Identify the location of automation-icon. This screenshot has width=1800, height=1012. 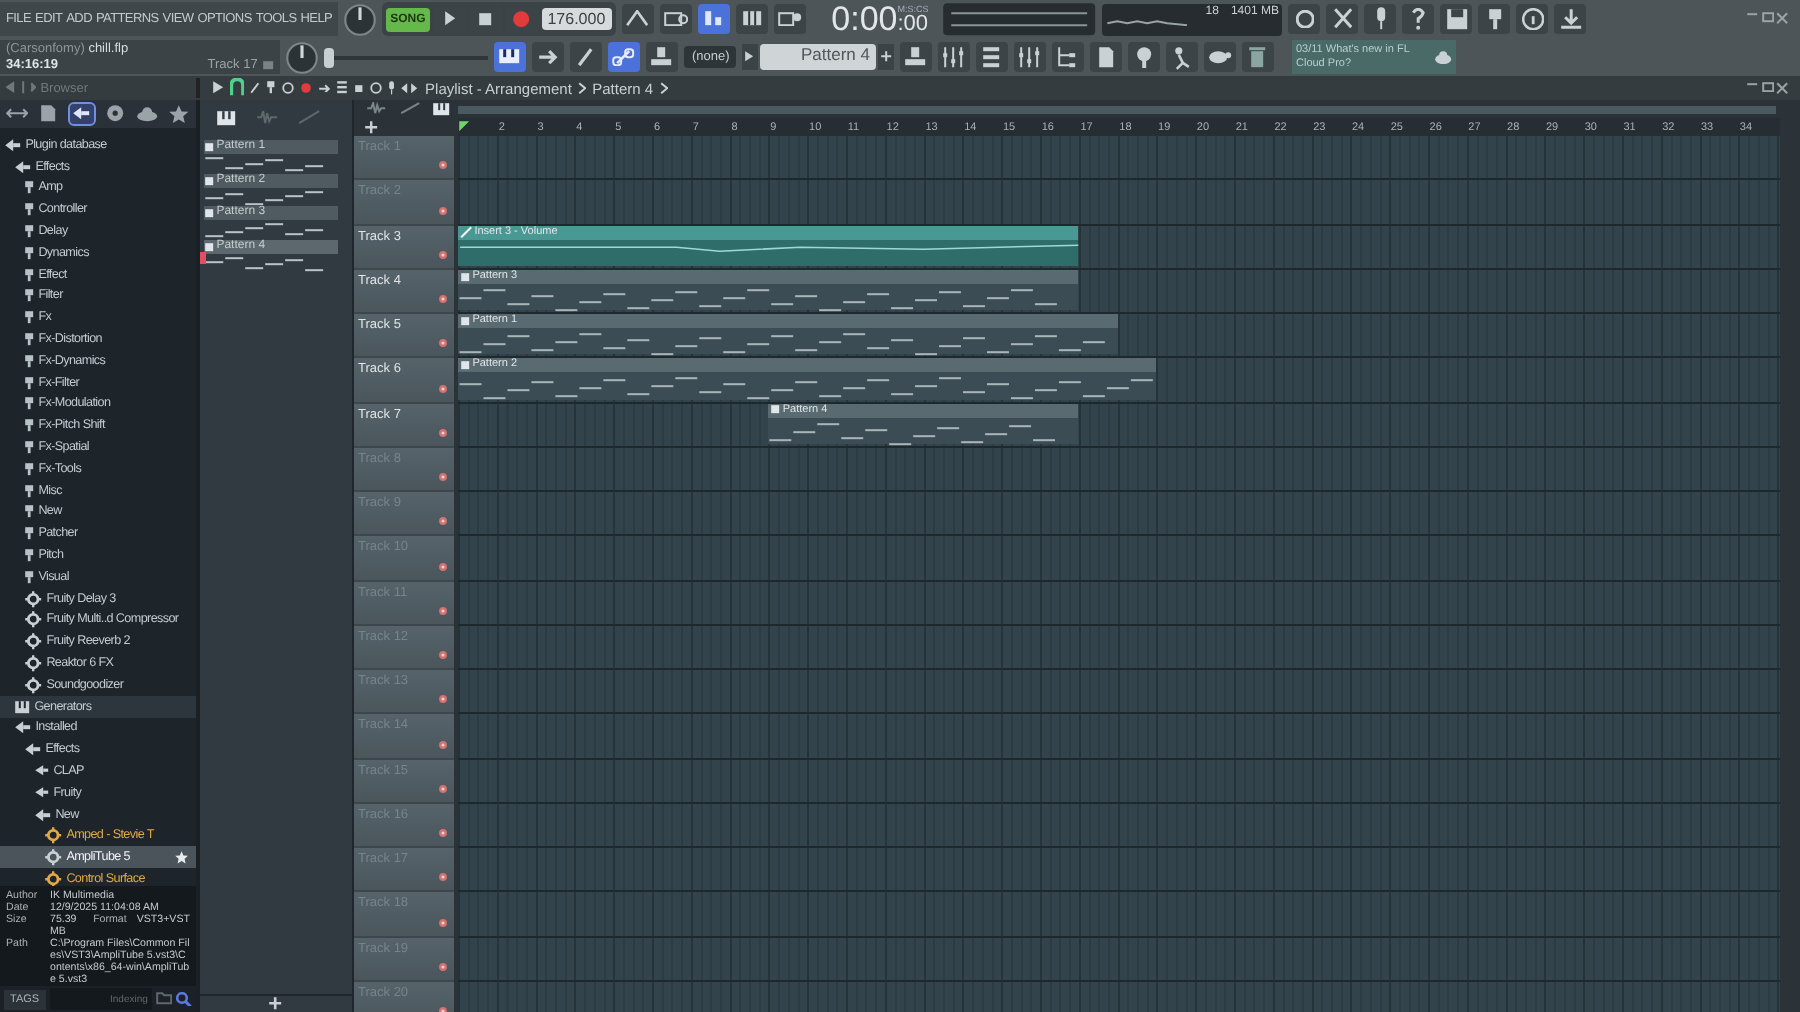
(409, 108).